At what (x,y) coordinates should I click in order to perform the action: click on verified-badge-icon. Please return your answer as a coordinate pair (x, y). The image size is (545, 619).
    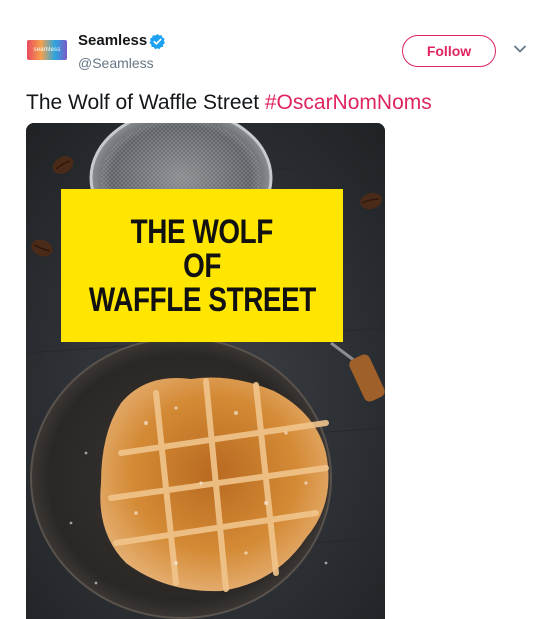
    Looking at the image, I should click on (157, 42).